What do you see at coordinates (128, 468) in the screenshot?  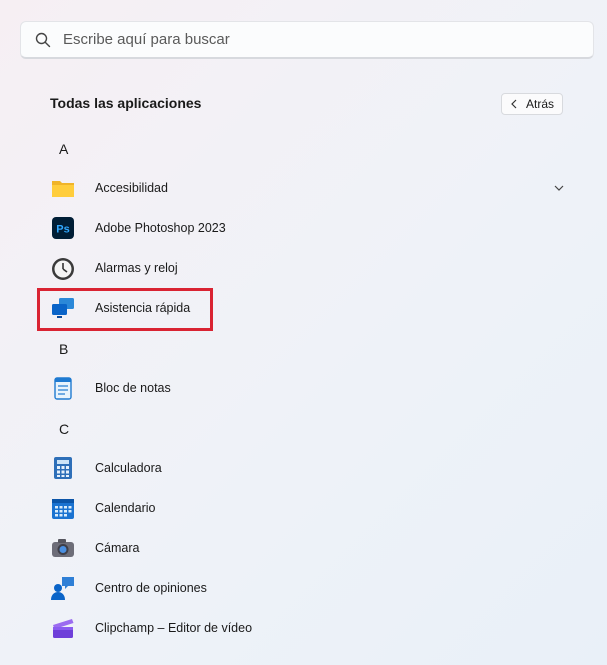 I see `app-label: Calculadora` at bounding box center [128, 468].